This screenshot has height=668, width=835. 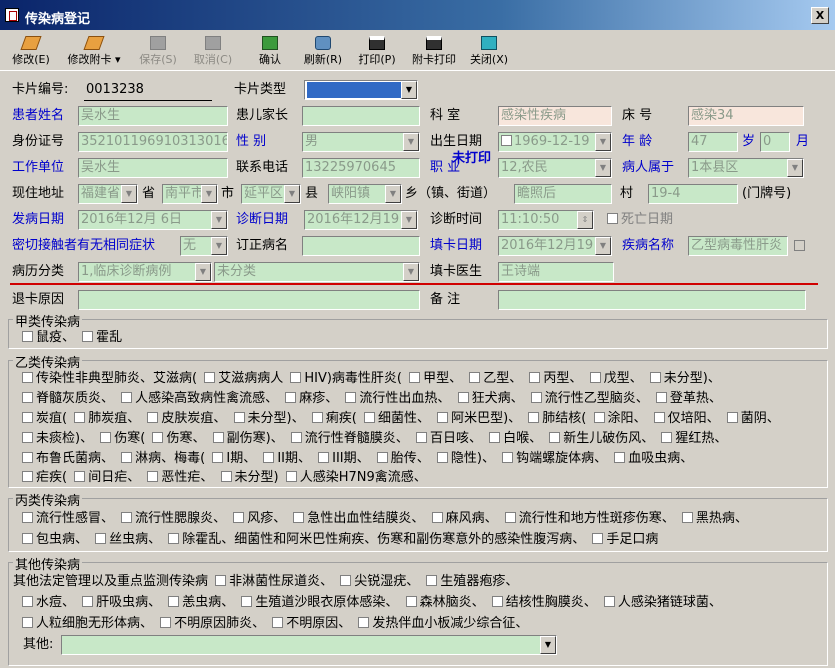 I want to click on city-select: 南平市 ▼, so click(x=190, y=194).